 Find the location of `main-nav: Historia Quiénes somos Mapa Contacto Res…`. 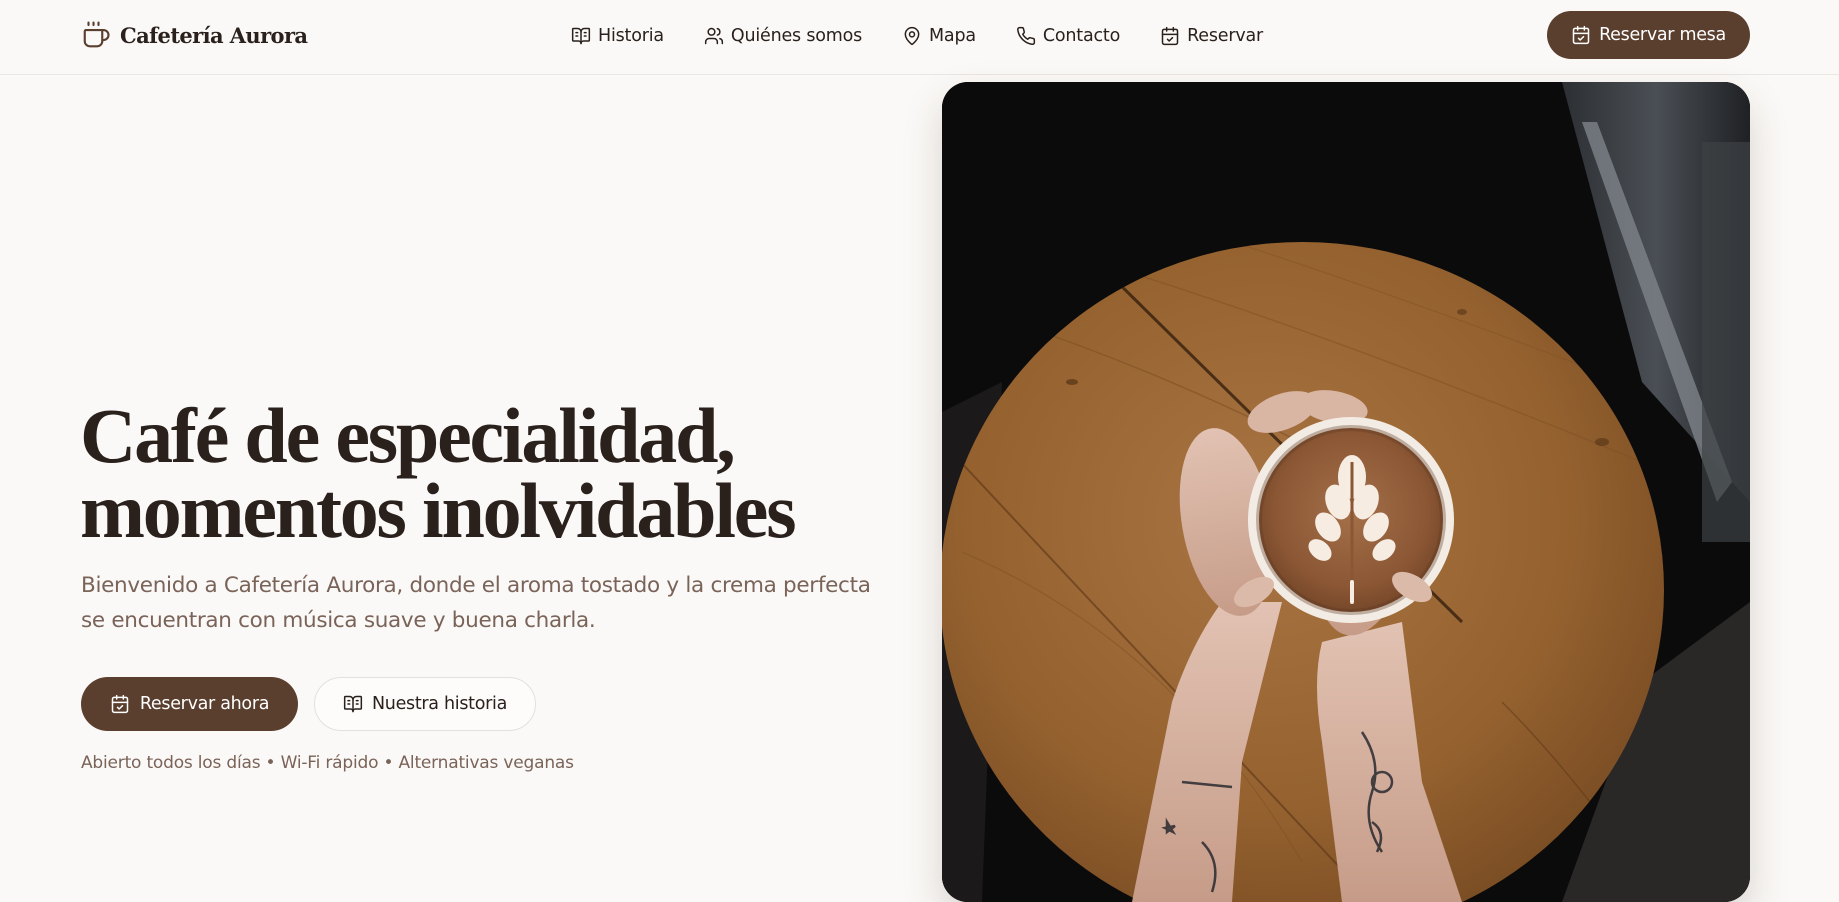

main-nav: Historia Quiénes somos Mapa Contacto Res… is located at coordinates (917, 36).